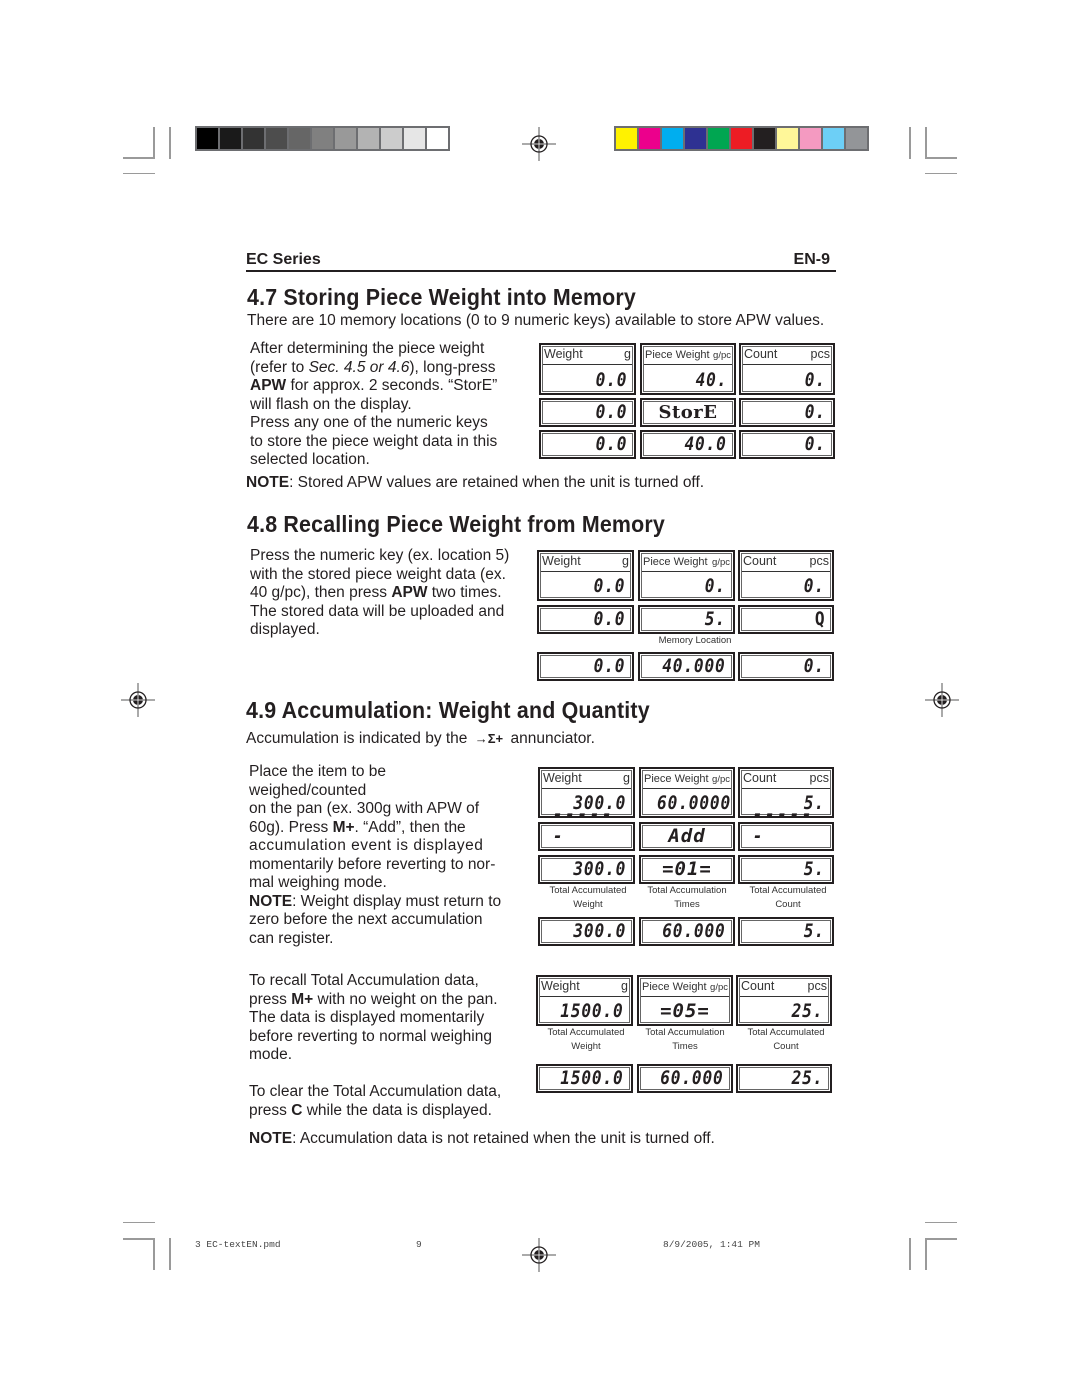  I want to click on accumulation-annunciator-icon: →Σ+, so click(489, 738).